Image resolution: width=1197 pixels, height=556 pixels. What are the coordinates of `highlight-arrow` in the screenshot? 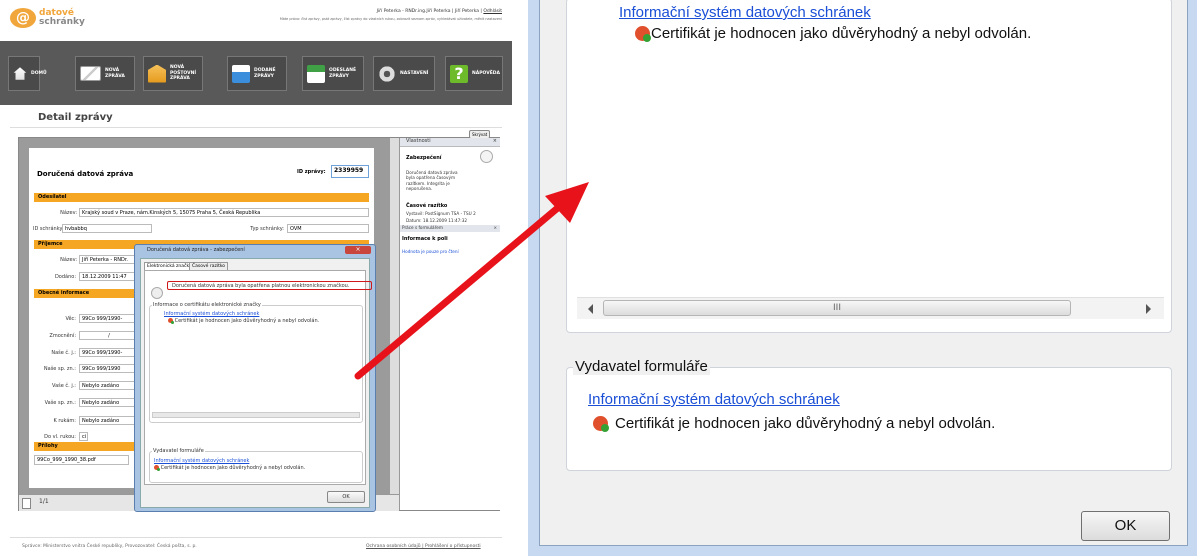 It's located at (471, 281).